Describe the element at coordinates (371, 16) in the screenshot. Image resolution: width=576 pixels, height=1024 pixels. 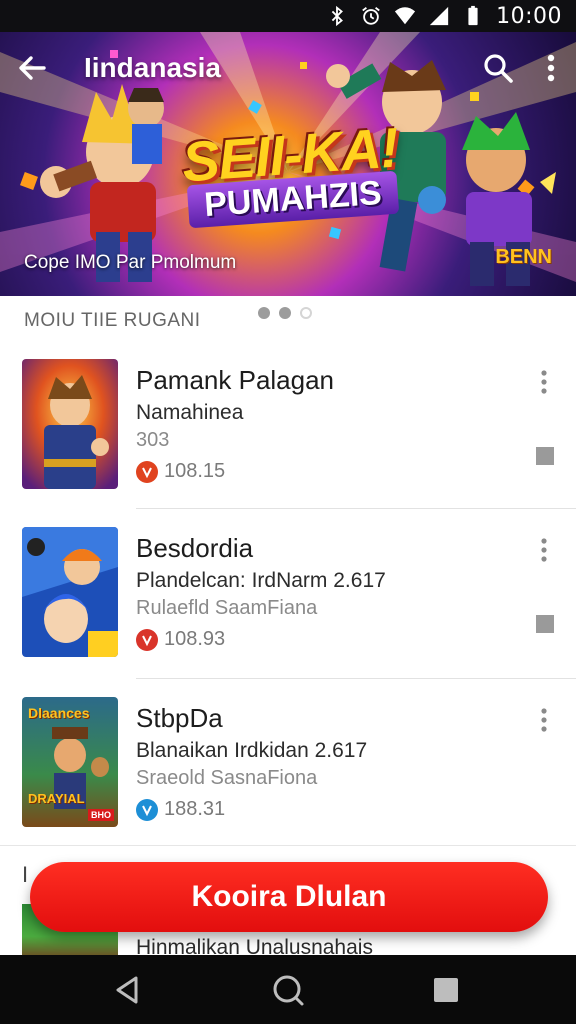
I see `alarm-icon` at that location.